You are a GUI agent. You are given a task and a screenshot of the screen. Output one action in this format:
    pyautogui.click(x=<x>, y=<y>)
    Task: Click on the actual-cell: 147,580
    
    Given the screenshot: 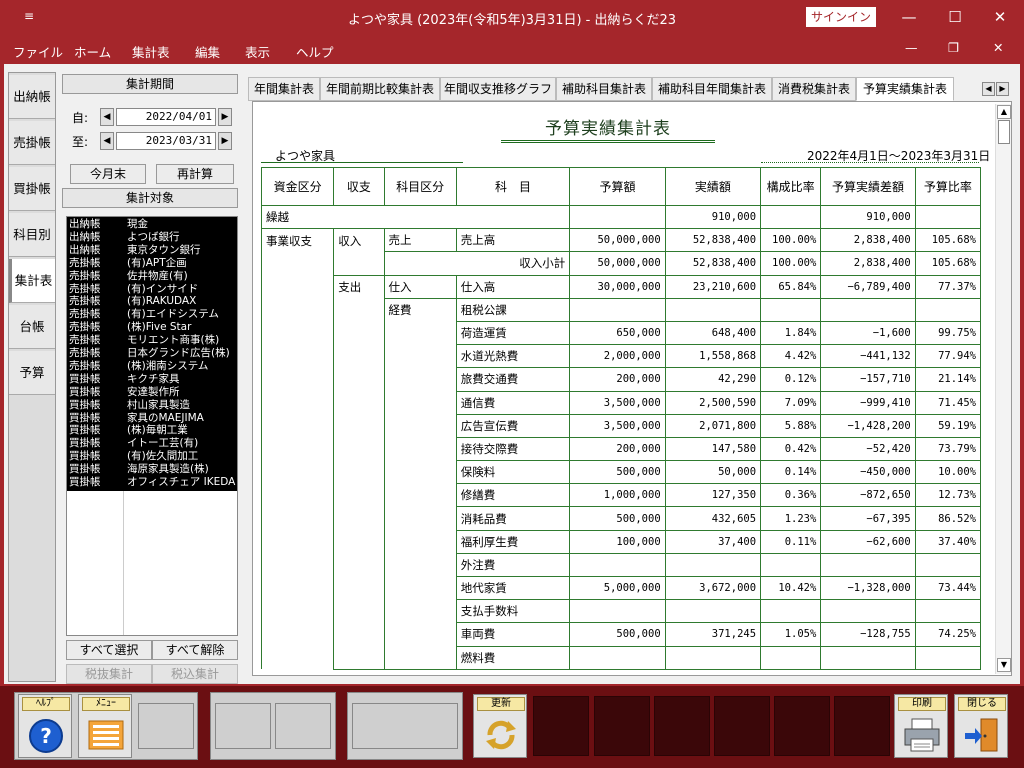 What is the action you would take?
    pyautogui.click(x=713, y=449)
    